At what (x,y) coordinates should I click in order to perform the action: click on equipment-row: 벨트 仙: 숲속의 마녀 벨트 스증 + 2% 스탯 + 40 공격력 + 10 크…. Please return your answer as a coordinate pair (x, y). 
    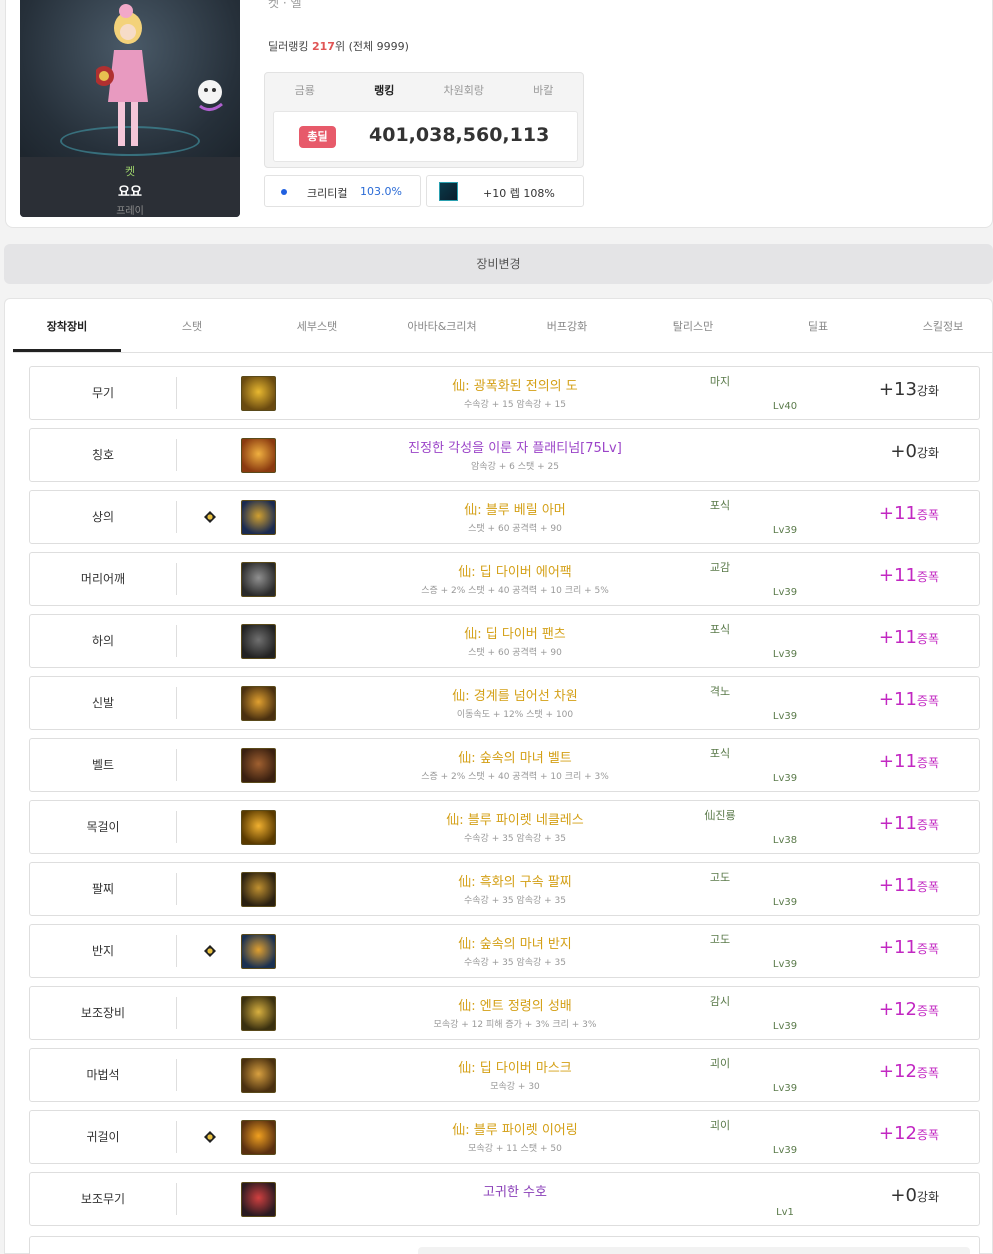
    Looking at the image, I should click on (504, 765).